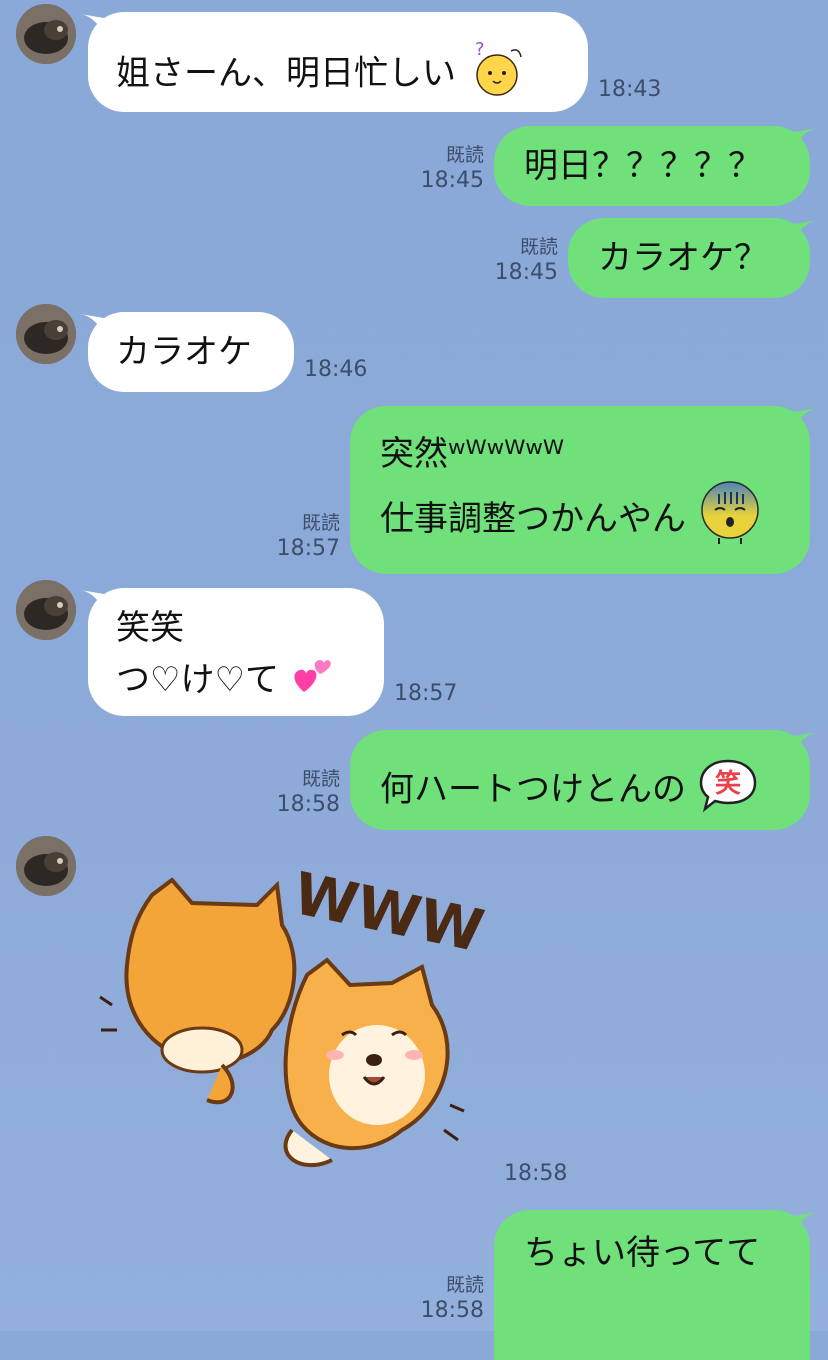 Image resolution: width=828 pixels, height=1360 pixels. I want to click on message-bubble: カラオケ？, so click(689, 258).